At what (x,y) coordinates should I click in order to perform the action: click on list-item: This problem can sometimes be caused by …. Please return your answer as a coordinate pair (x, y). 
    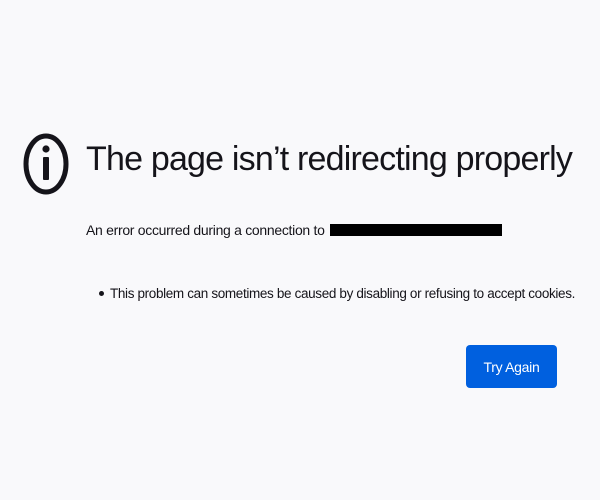
    Looking at the image, I should click on (337, 293).